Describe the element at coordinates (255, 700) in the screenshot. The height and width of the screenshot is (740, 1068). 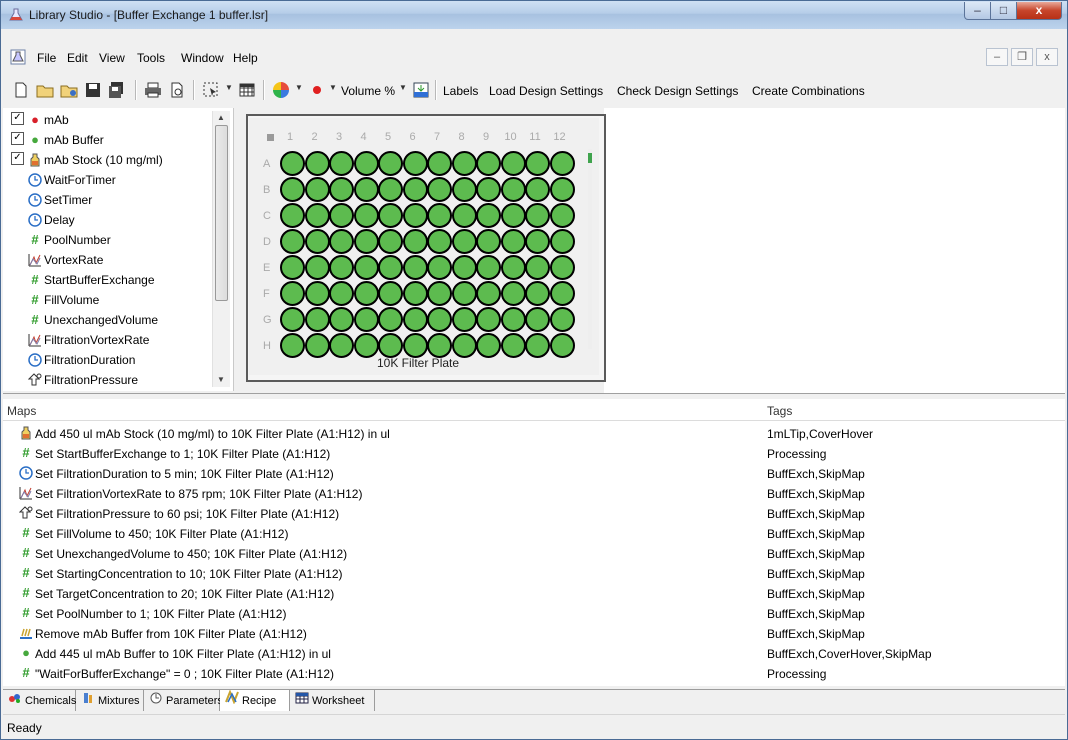
I see `tab-recipe: Recipe` at that location.